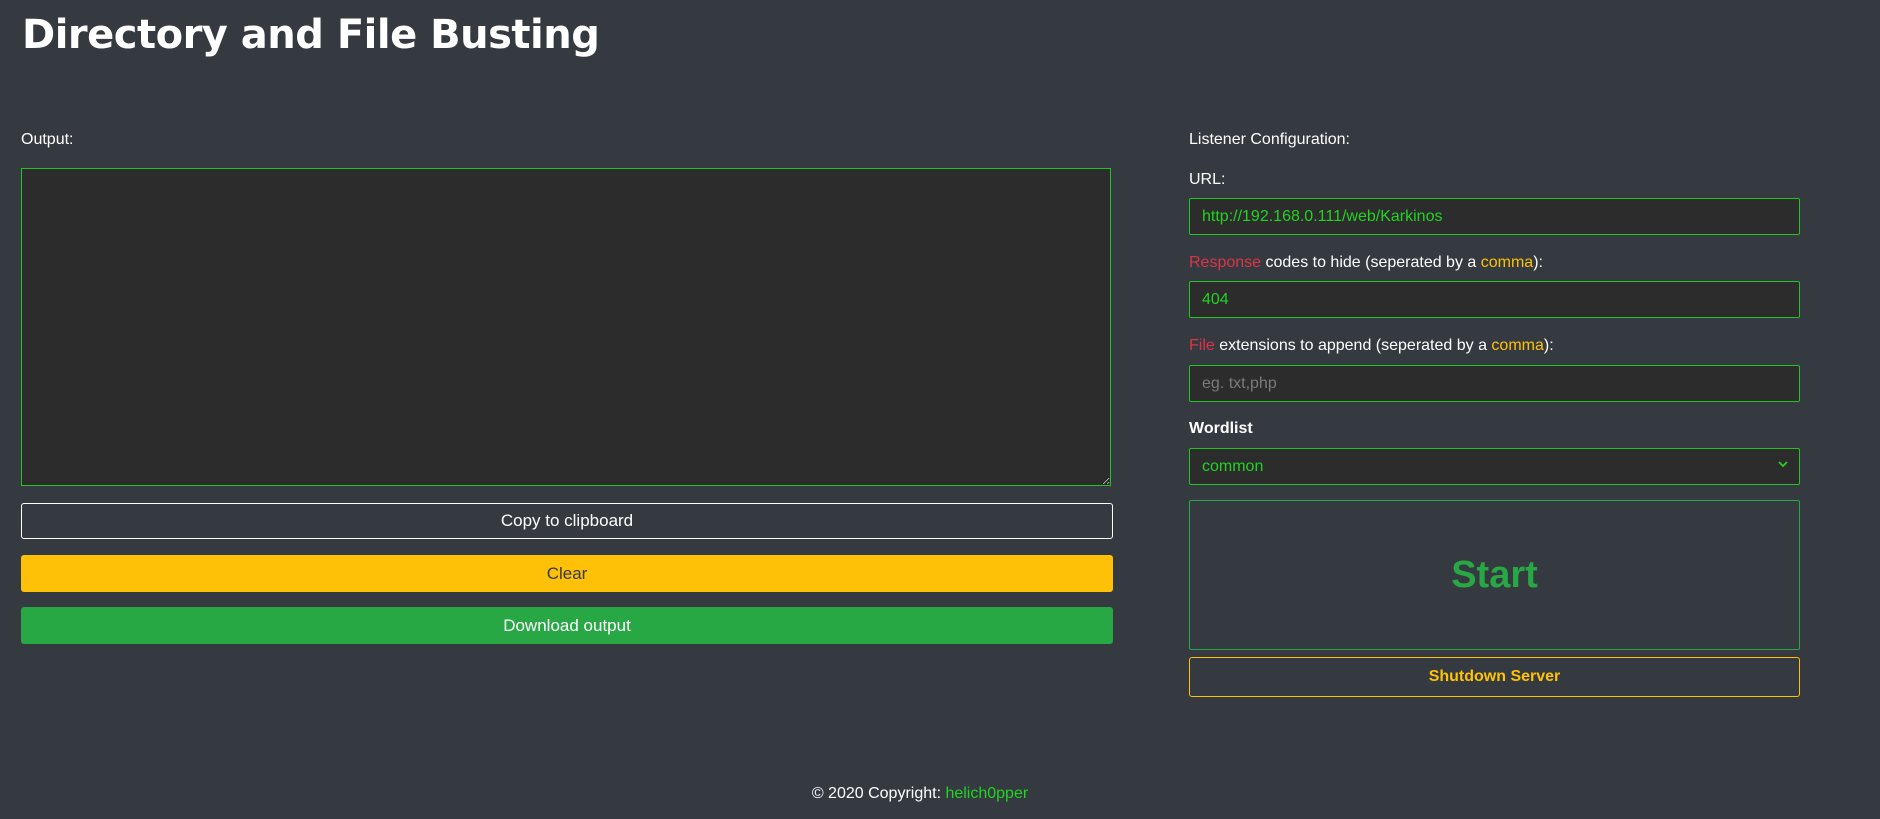 This screenshot has width=1880, height=819. I want to click on response-comma-word: comma, so click(1507, 262).